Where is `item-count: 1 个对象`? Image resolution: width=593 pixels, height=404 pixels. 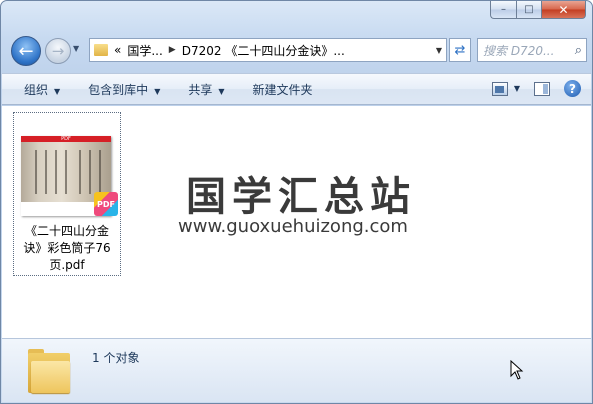
item-count: 1 个对象 is located at coordinates (116, 358).